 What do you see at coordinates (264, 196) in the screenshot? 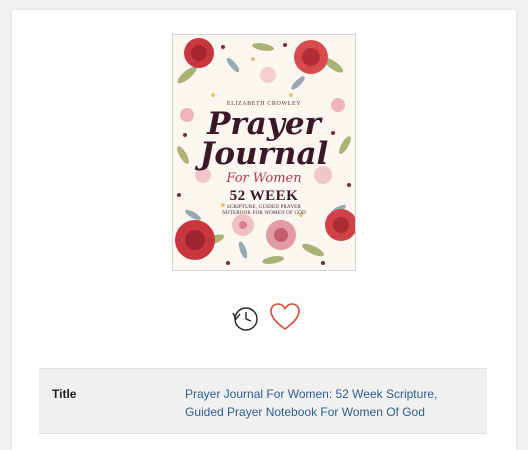
I see `cover-week: 52 WEEK` at bounding box center [264, 196].